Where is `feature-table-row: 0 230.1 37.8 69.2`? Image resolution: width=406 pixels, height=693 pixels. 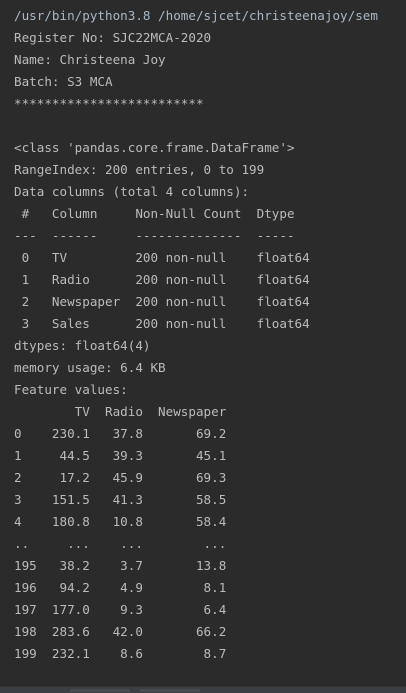 feature-table-row: 0 230.1 37.8 69.2 is located at coordinates (120, 433).